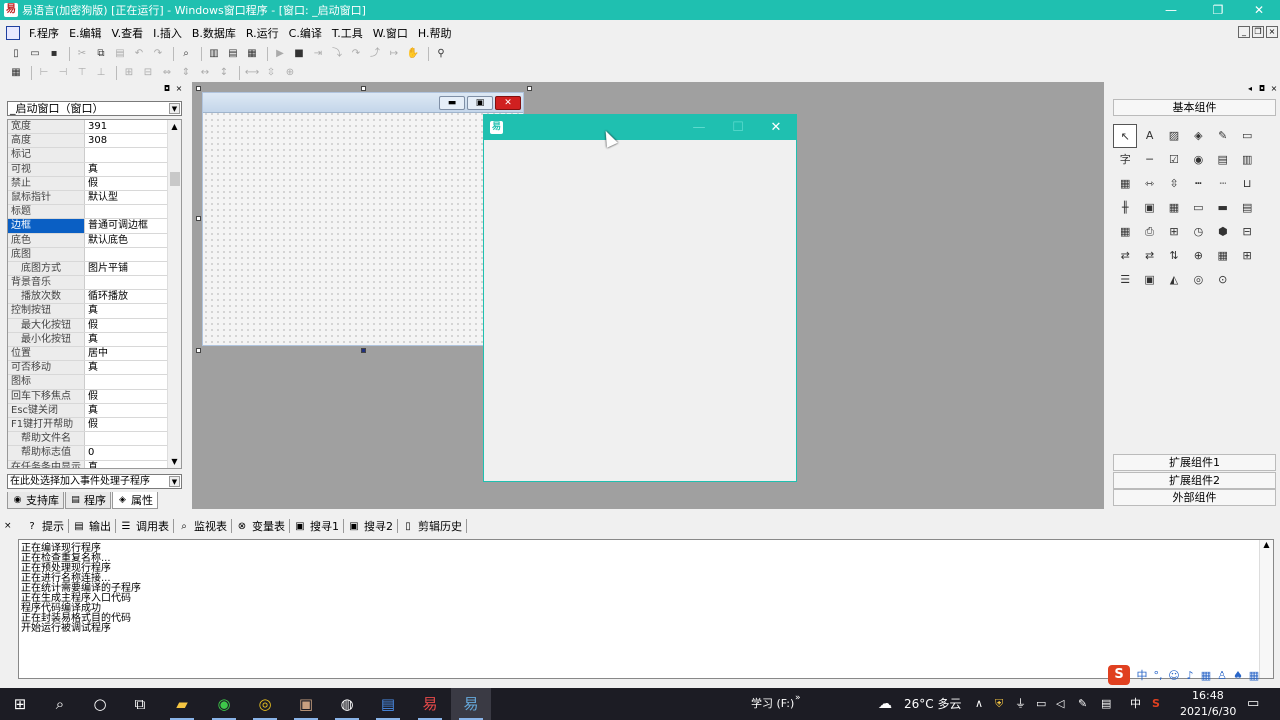 This screenshot has height=720, width=1280. What do you see at coordinates (1125, 280) in the screenshot?
I see `toolbar-icon: ☰` at bounding box center [1125, 280].